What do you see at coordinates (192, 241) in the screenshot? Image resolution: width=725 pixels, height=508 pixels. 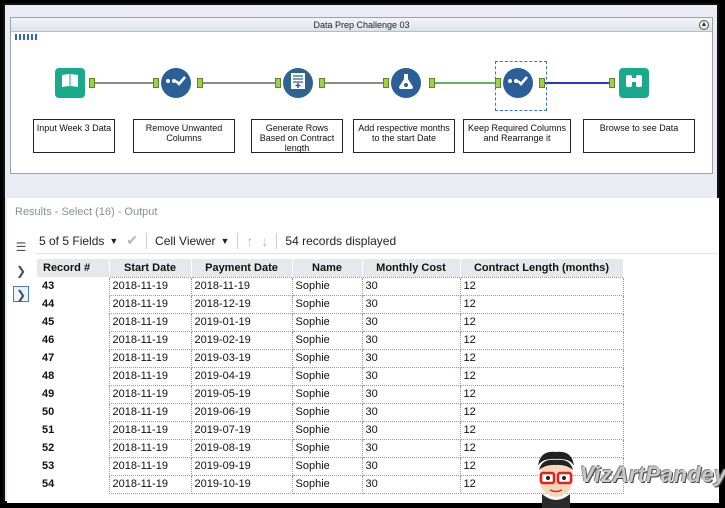 I see `cell-viewer-dropdown: Cell Viewer ▼` at bounding box center [192, 241].